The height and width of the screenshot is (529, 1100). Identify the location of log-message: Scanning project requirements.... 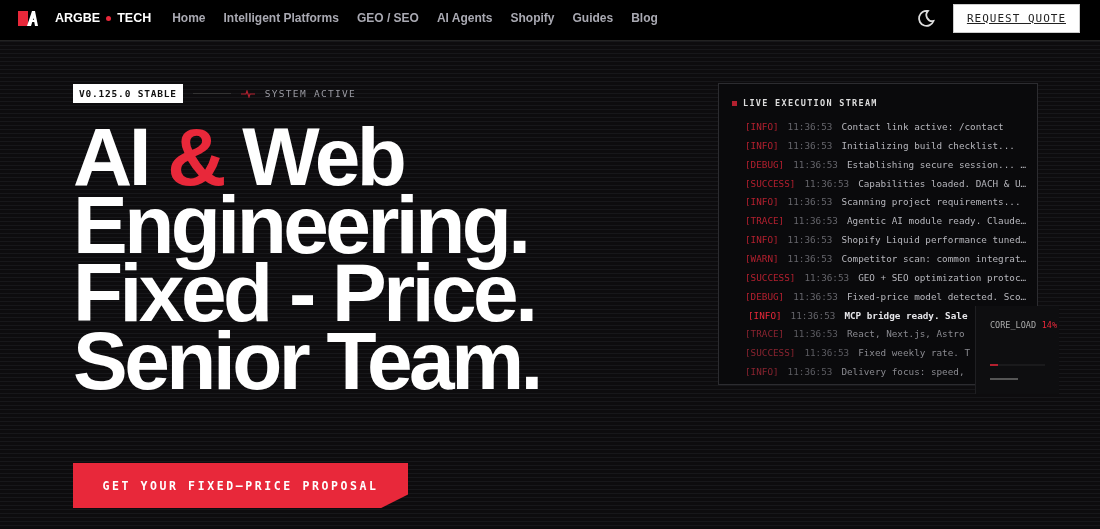
(931, 202).